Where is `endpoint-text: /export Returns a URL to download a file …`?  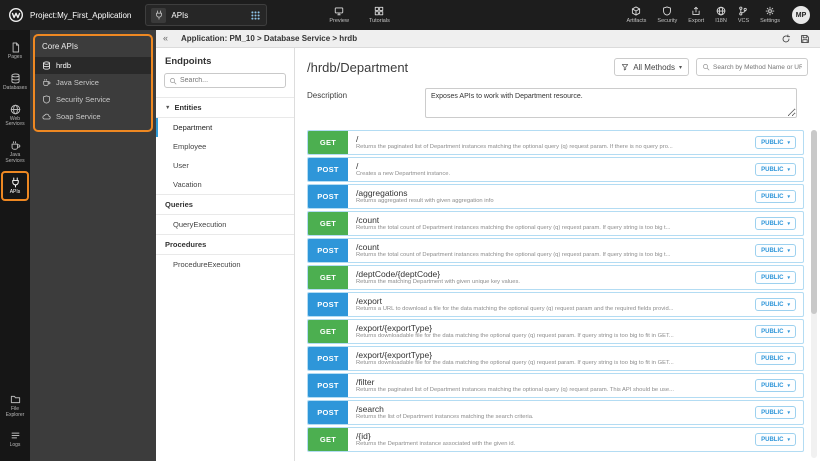 endpoint-text: /export Returns a URL to download a file … is located at coordinates (551, 304).